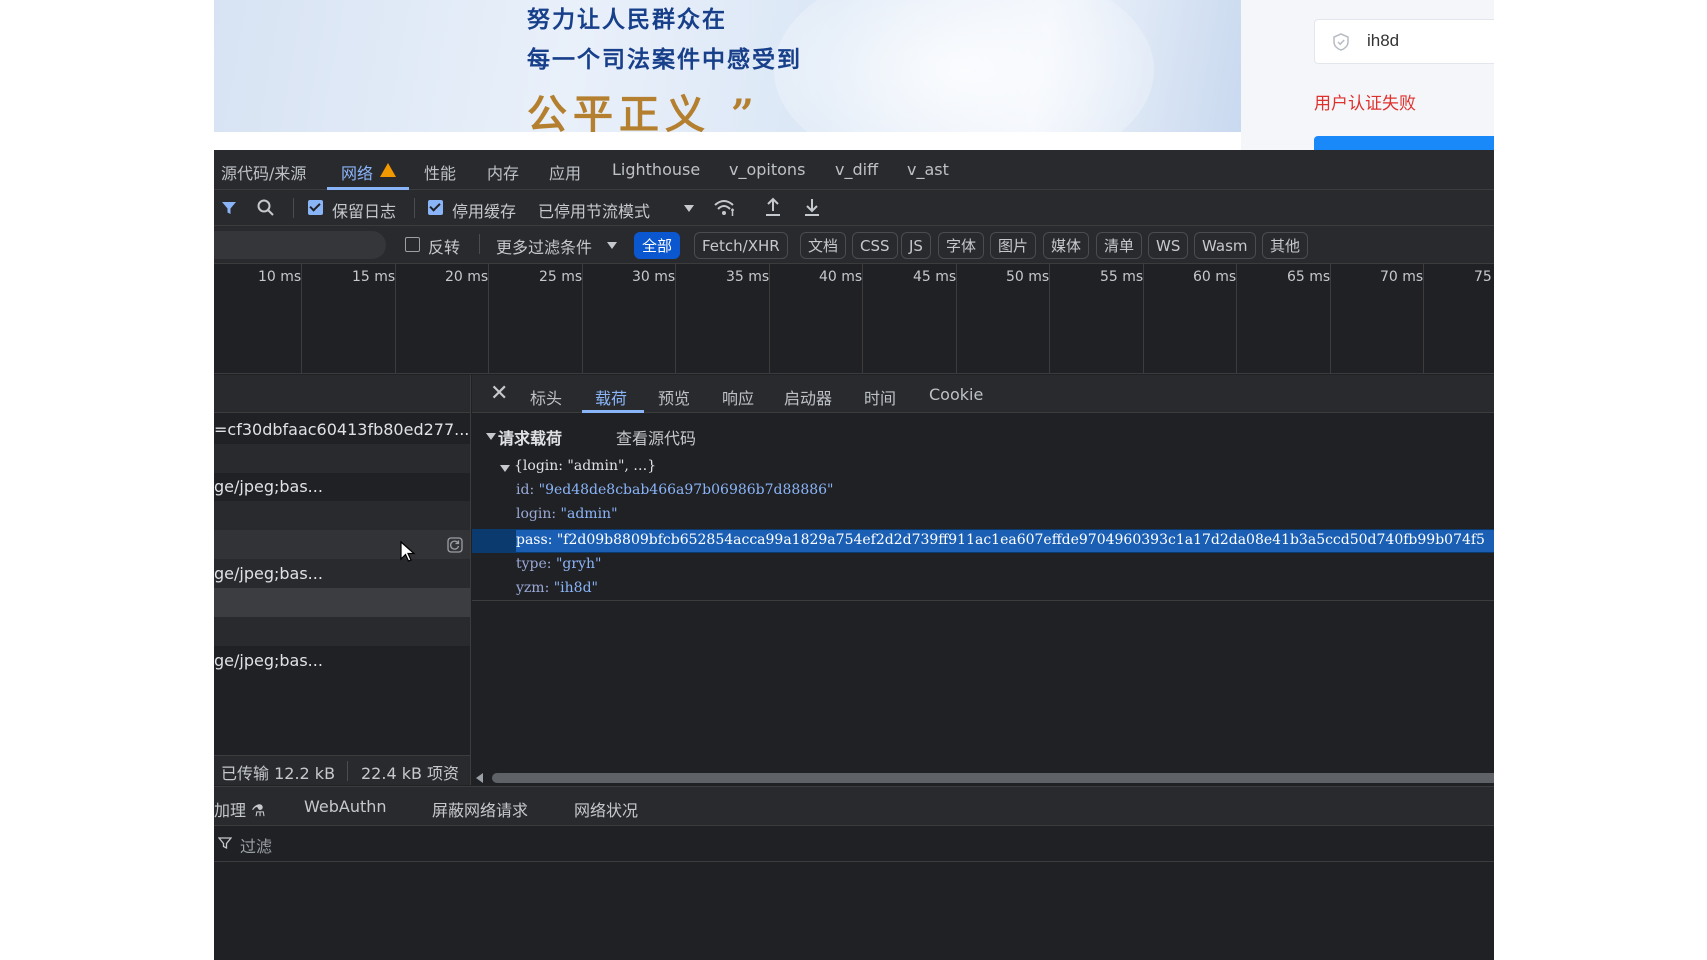 The width and height of the screenshot is (1707, 960). What do you see at coordinates (479, 778) in the screenshot?
I see `scroll-left-icon` at bounding box center [479, 778].